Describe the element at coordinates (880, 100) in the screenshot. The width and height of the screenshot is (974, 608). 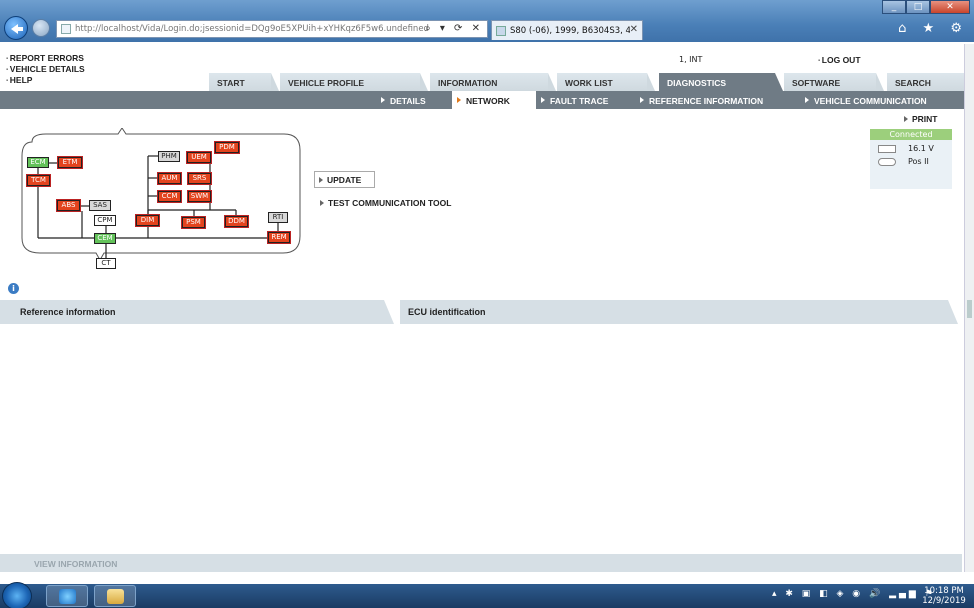
I see `subtab-vehicle-communication: VEHICLE COMMUNICATION` at that location.